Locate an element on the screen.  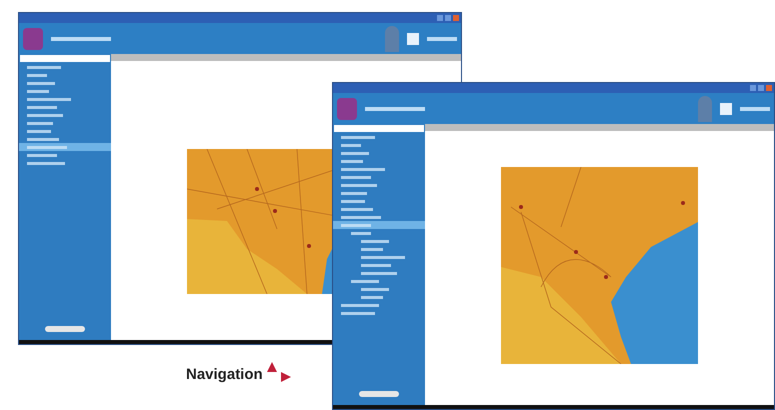
right-arrow-icon is located at coordinates (285, 377).